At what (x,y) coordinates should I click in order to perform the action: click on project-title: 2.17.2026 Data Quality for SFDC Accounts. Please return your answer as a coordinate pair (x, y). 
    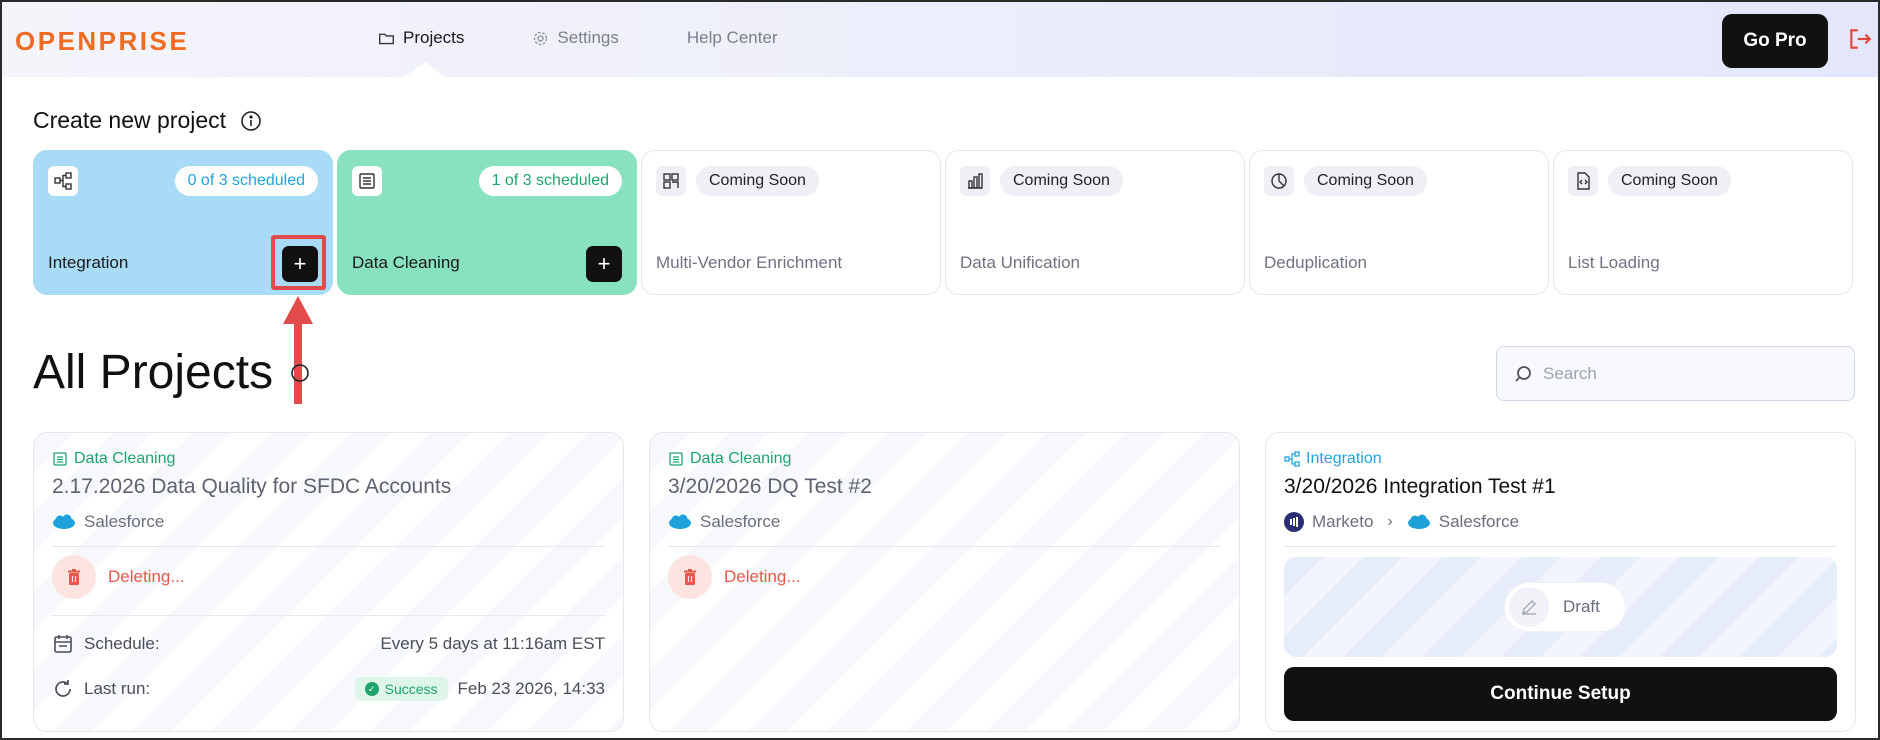
    Looking at the image, I should click on (252, 486).